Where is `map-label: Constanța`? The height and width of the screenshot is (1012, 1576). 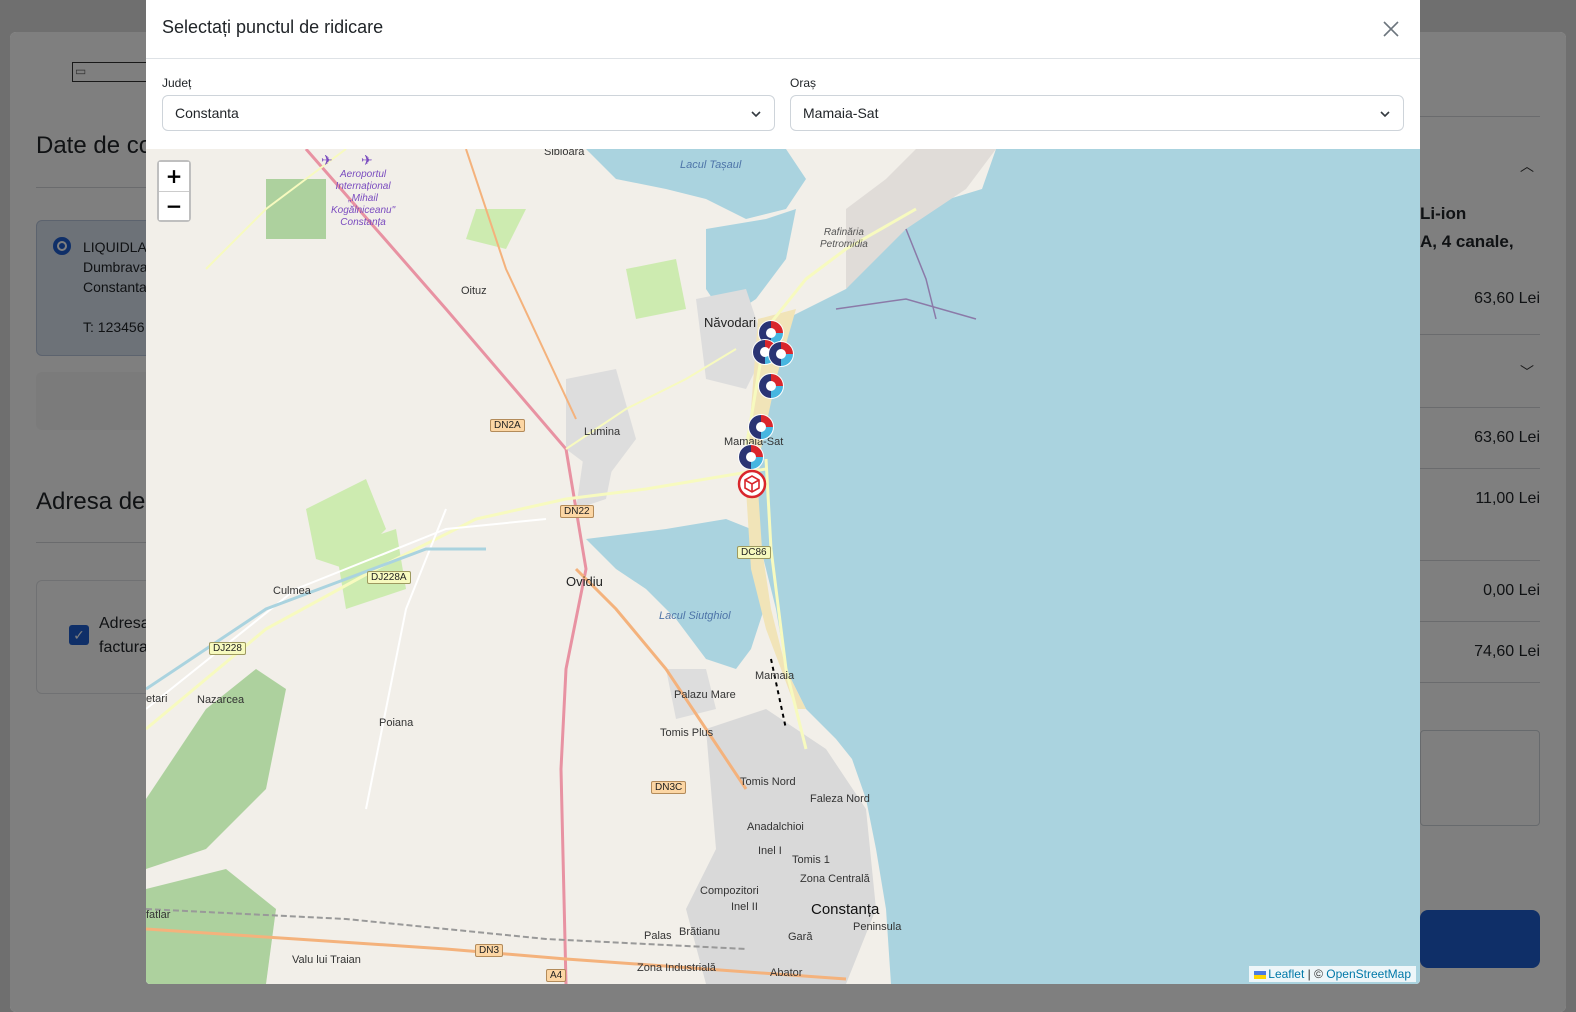
map-label: Constanța is located at coordinates (845, 909).